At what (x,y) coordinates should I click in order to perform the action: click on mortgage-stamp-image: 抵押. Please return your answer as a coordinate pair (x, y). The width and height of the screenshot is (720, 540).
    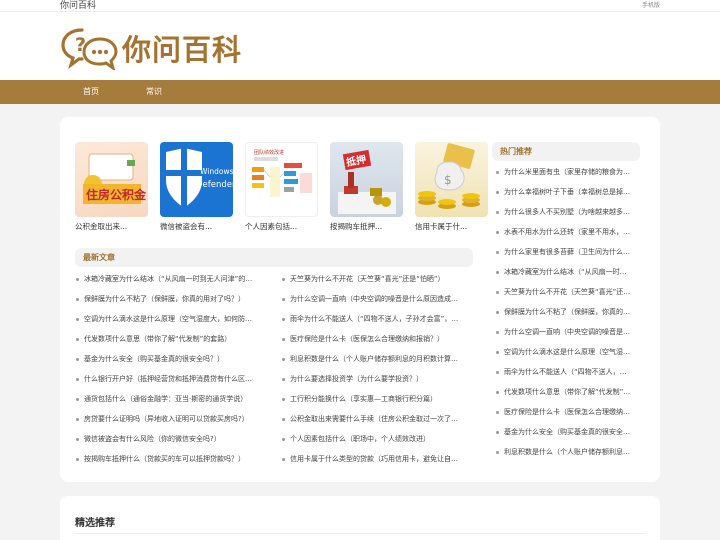
    Looking at the image, I should click on (366, 179).